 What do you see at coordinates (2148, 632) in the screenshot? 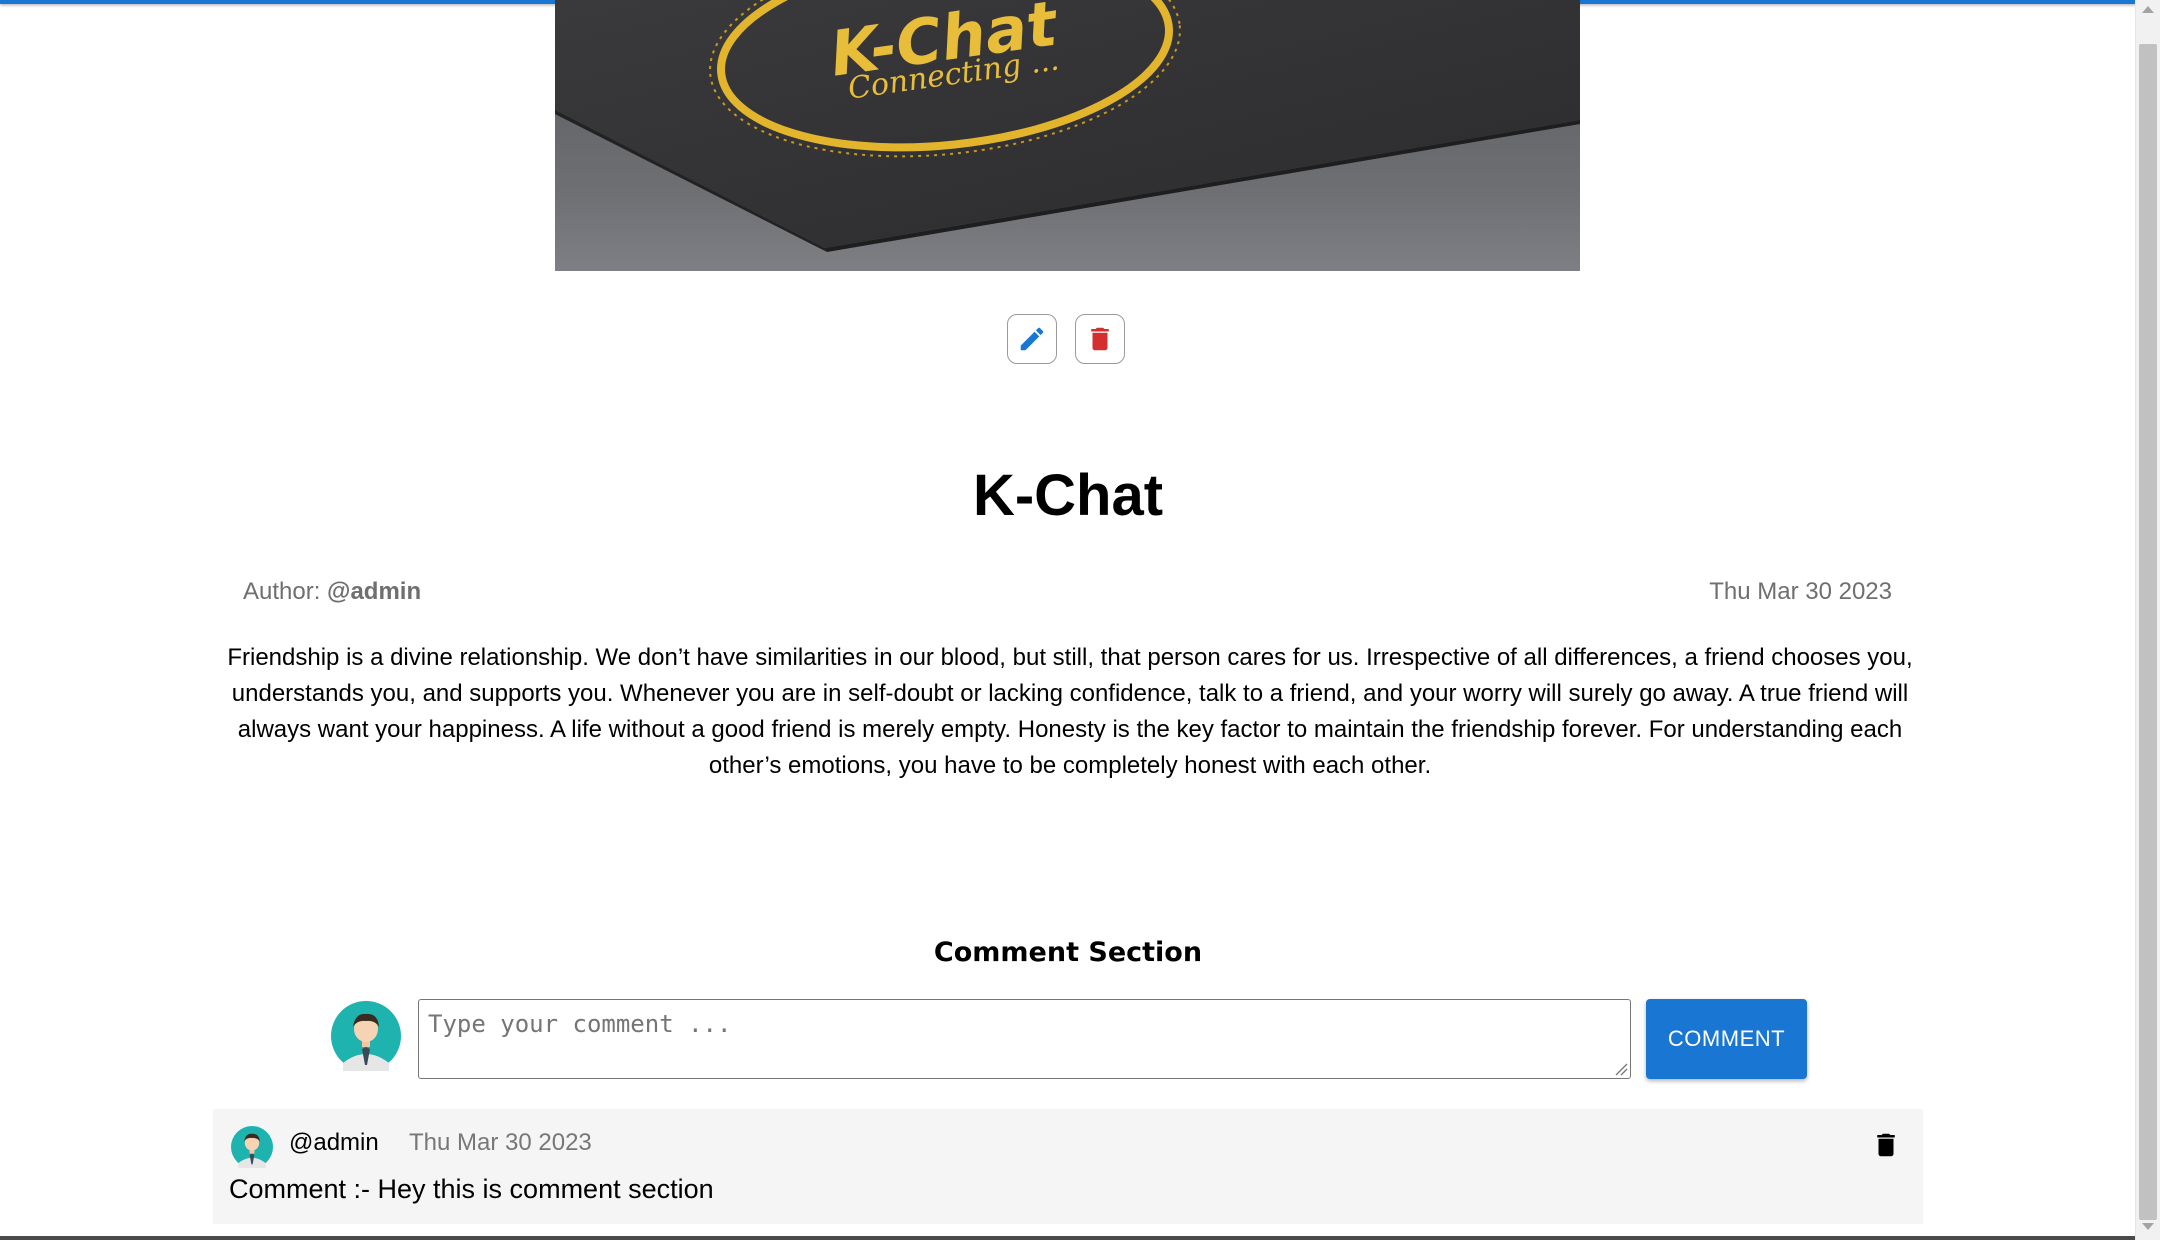
I see `scrollbar-thumb` at bounding box center [2148, 632].